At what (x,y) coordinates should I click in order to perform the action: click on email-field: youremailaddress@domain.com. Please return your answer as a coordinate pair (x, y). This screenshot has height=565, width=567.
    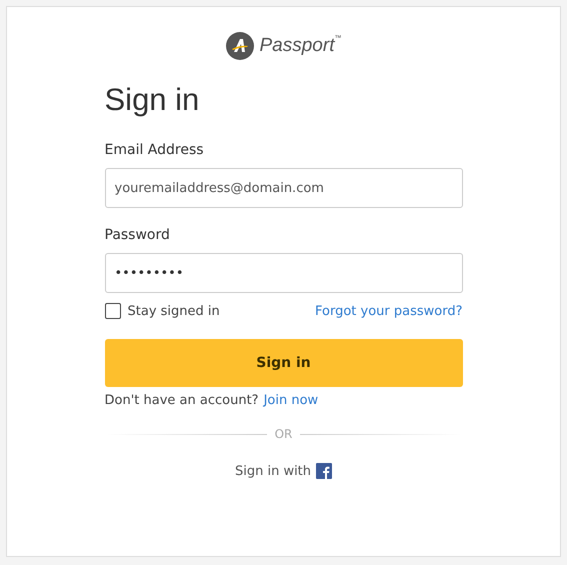
    Looking at the image, I should click on (283, 188).